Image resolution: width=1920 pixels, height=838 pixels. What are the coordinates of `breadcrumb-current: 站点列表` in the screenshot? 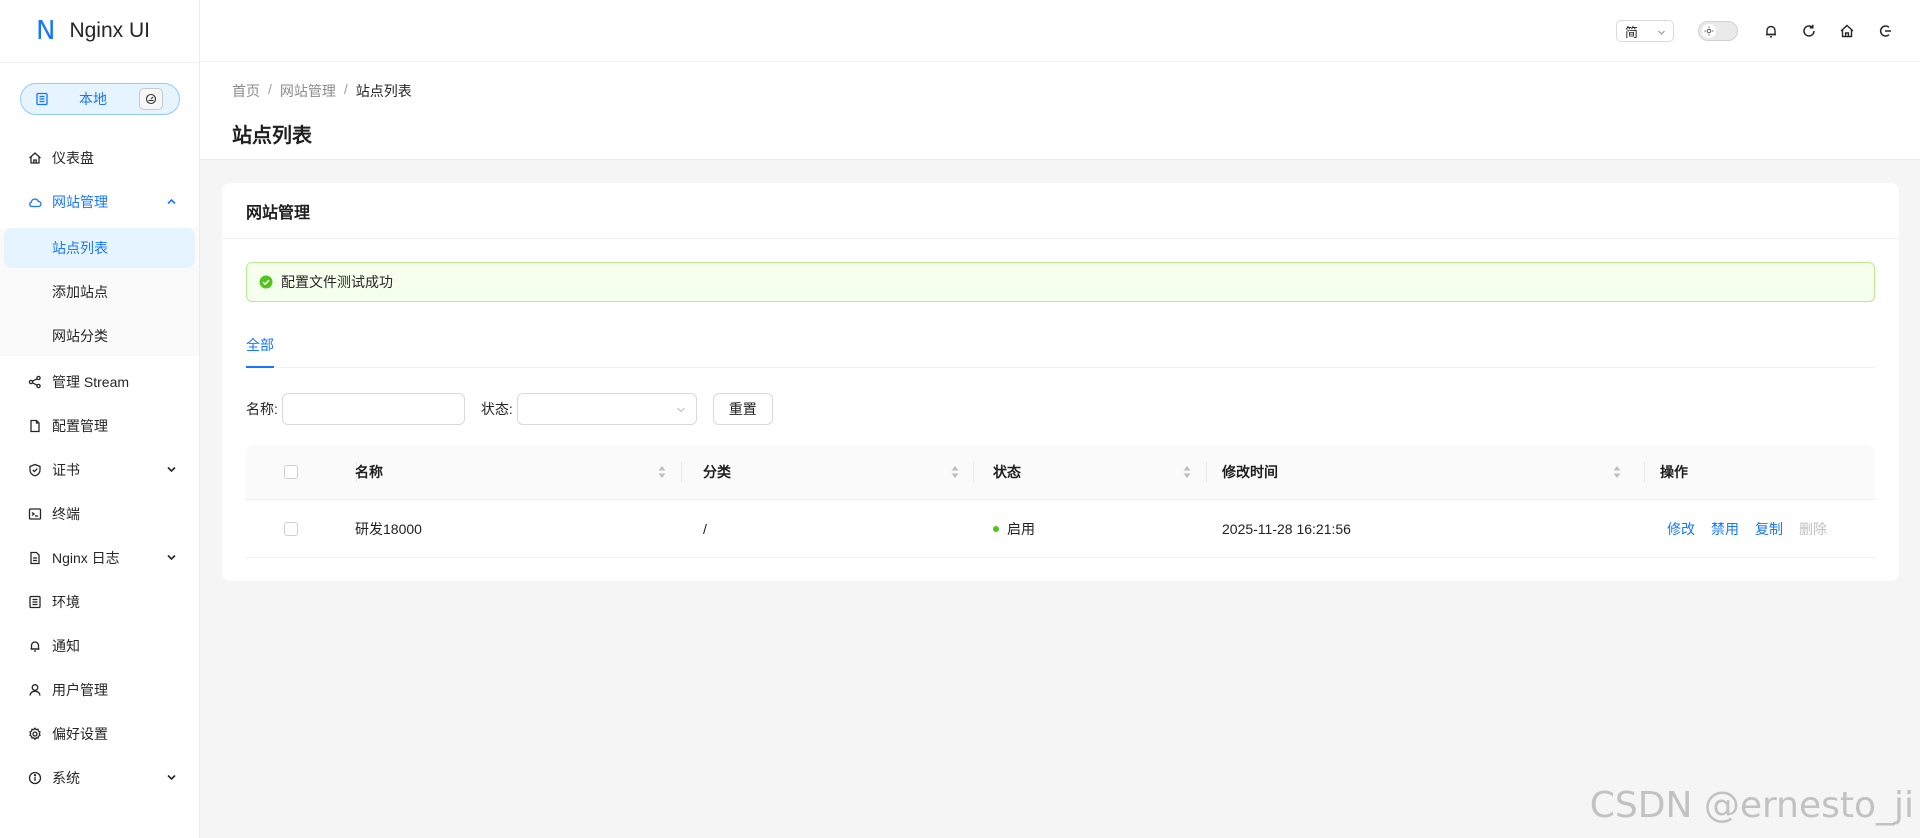 It's located at (383, 91).